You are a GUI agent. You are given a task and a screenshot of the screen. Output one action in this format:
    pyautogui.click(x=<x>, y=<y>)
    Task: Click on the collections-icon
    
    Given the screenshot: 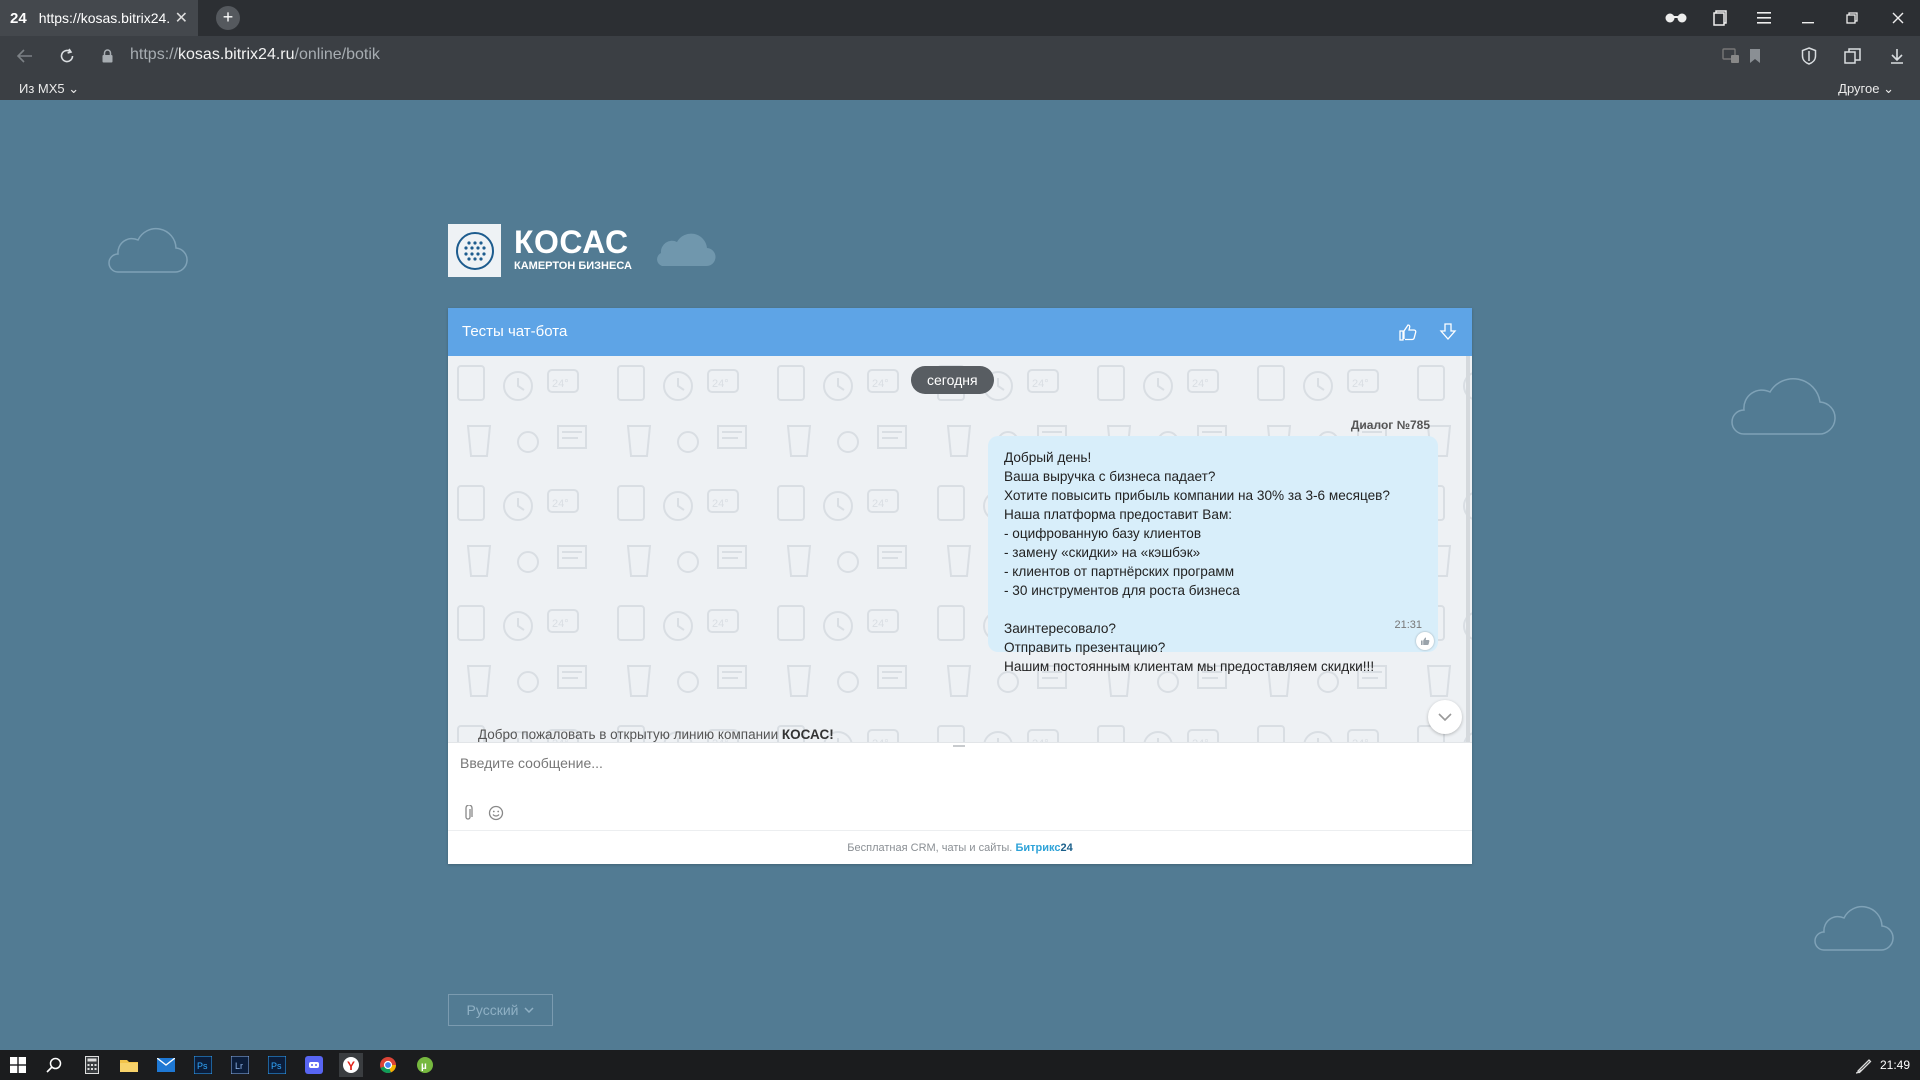 What is the action you would take?
    pyautogui.click(x=1853, y=56)
    